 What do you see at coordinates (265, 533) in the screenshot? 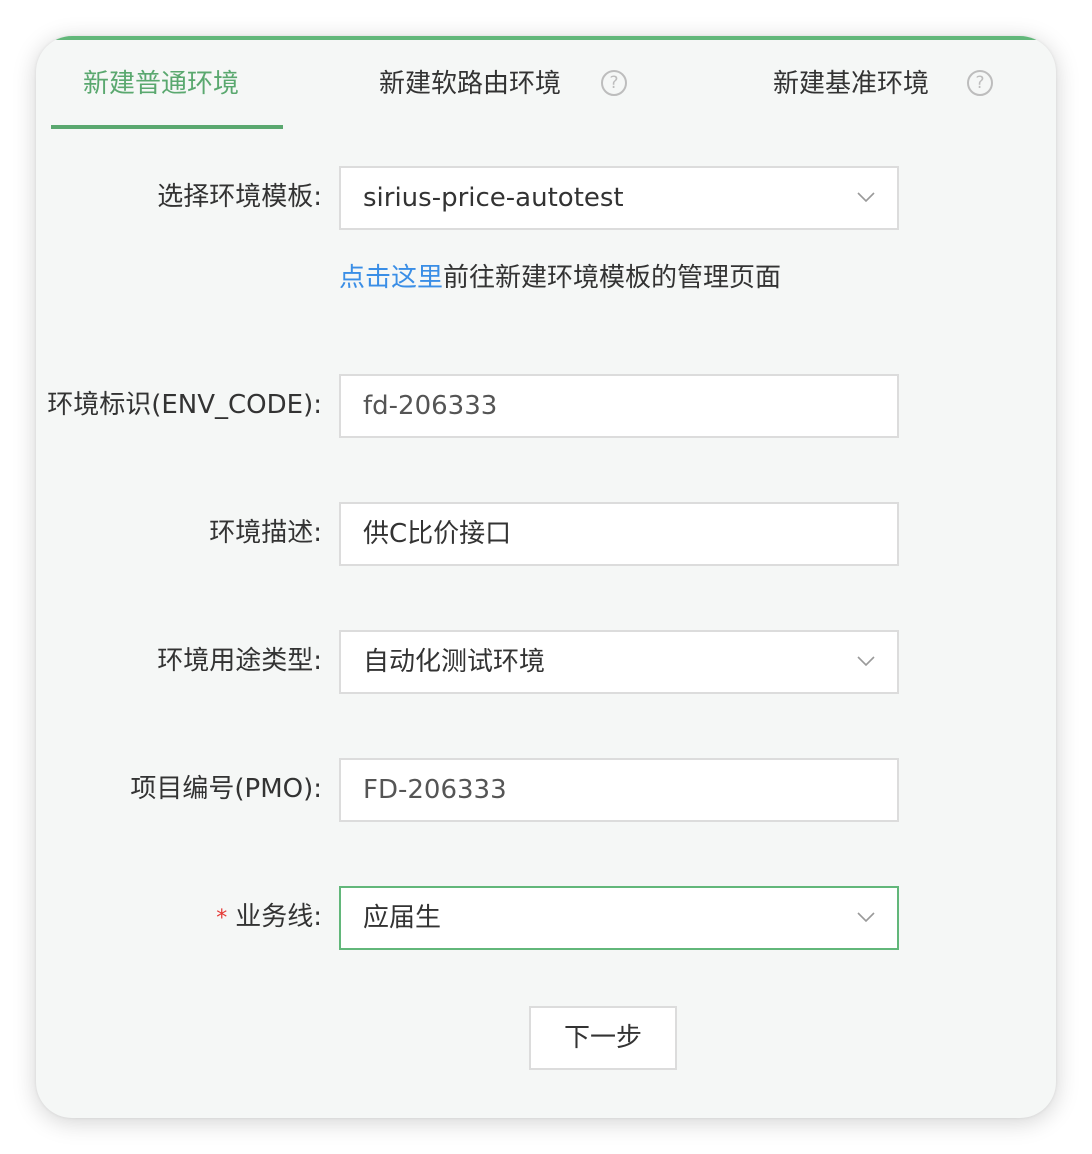
I see `description-label: 环境描述:` at bounding box center [265, 533].